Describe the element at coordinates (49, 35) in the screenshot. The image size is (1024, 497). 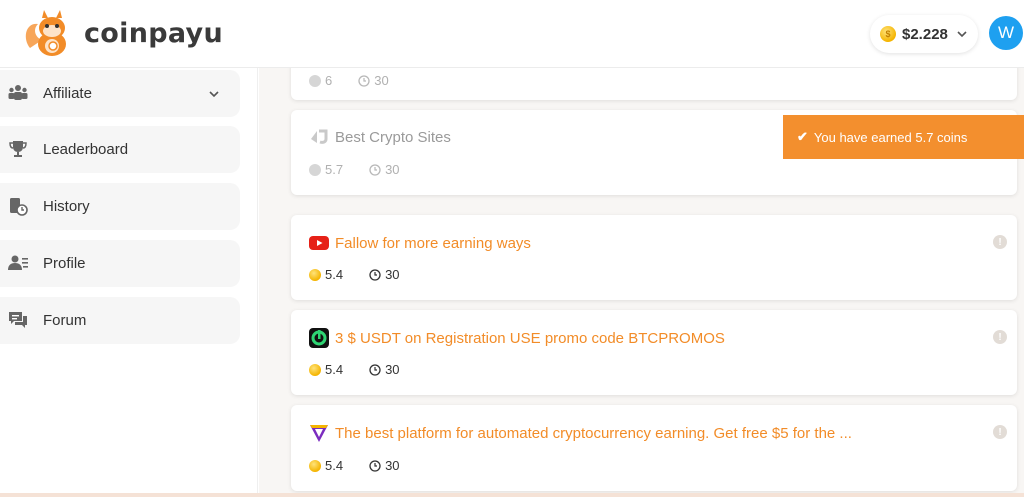
I see `squirrel-logo-icon` at that location.